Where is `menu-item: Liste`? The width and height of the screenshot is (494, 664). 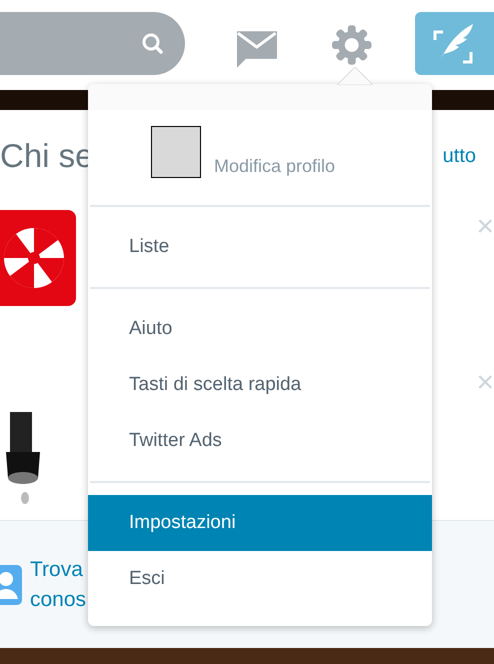
menu-item: Liste is located at coordinates (260, 247).